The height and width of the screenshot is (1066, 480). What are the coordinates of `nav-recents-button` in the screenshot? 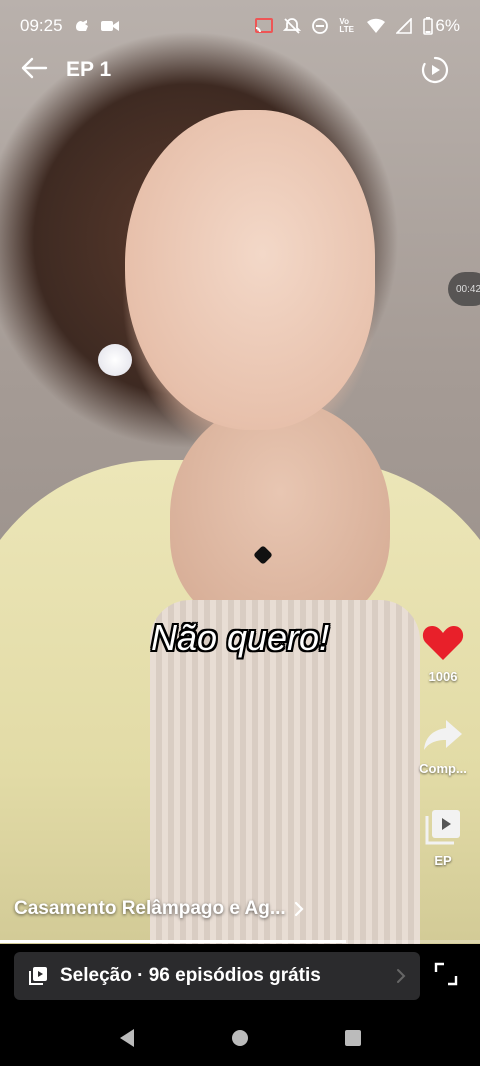 It's located at (353, 1038).